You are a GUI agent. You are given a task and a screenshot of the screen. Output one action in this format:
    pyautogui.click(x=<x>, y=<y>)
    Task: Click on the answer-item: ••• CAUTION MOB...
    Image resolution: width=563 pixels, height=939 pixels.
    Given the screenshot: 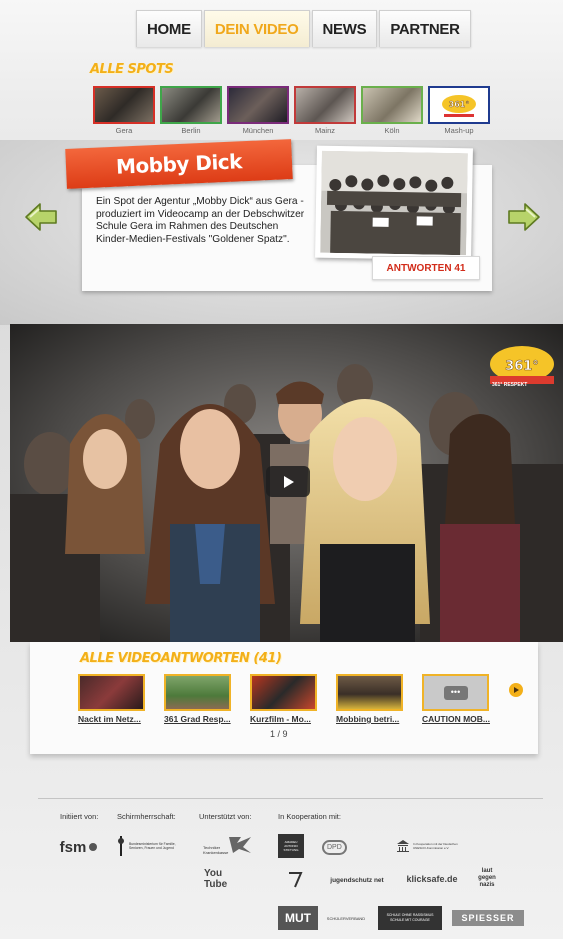 What is the action you would take?
    pyautogui.click(x=456, y=699)
    